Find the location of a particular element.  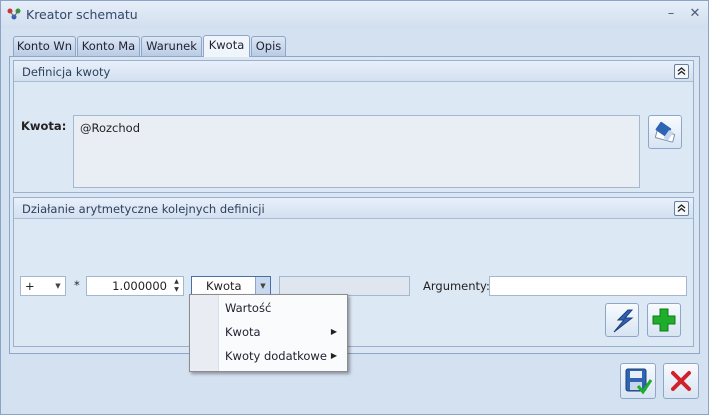

app-schema-icon is located at coordinates (14, 14).